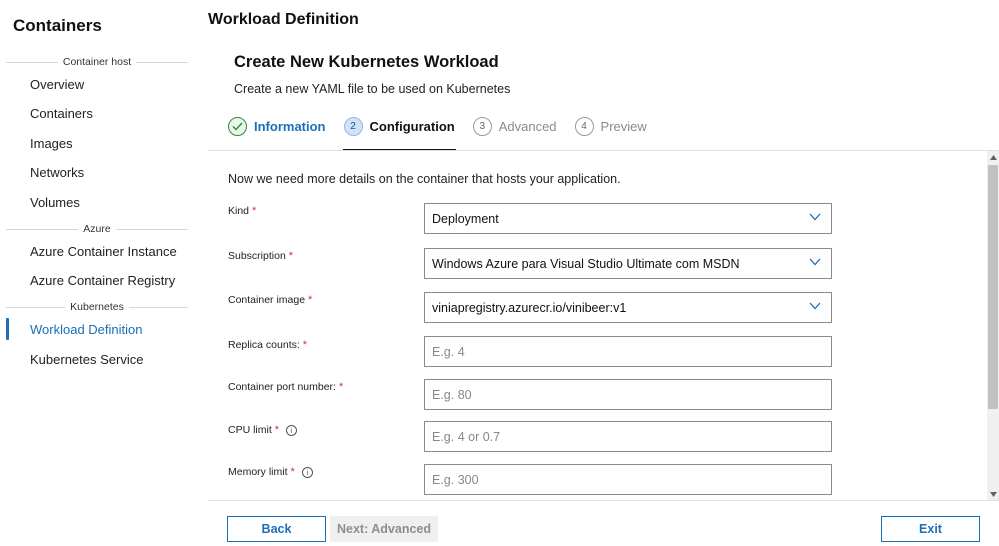 This screenshot has height=546, width=999. I want to click on sidebar-item-kubernetes-service: Kubernetes Service, so click(98, 359).